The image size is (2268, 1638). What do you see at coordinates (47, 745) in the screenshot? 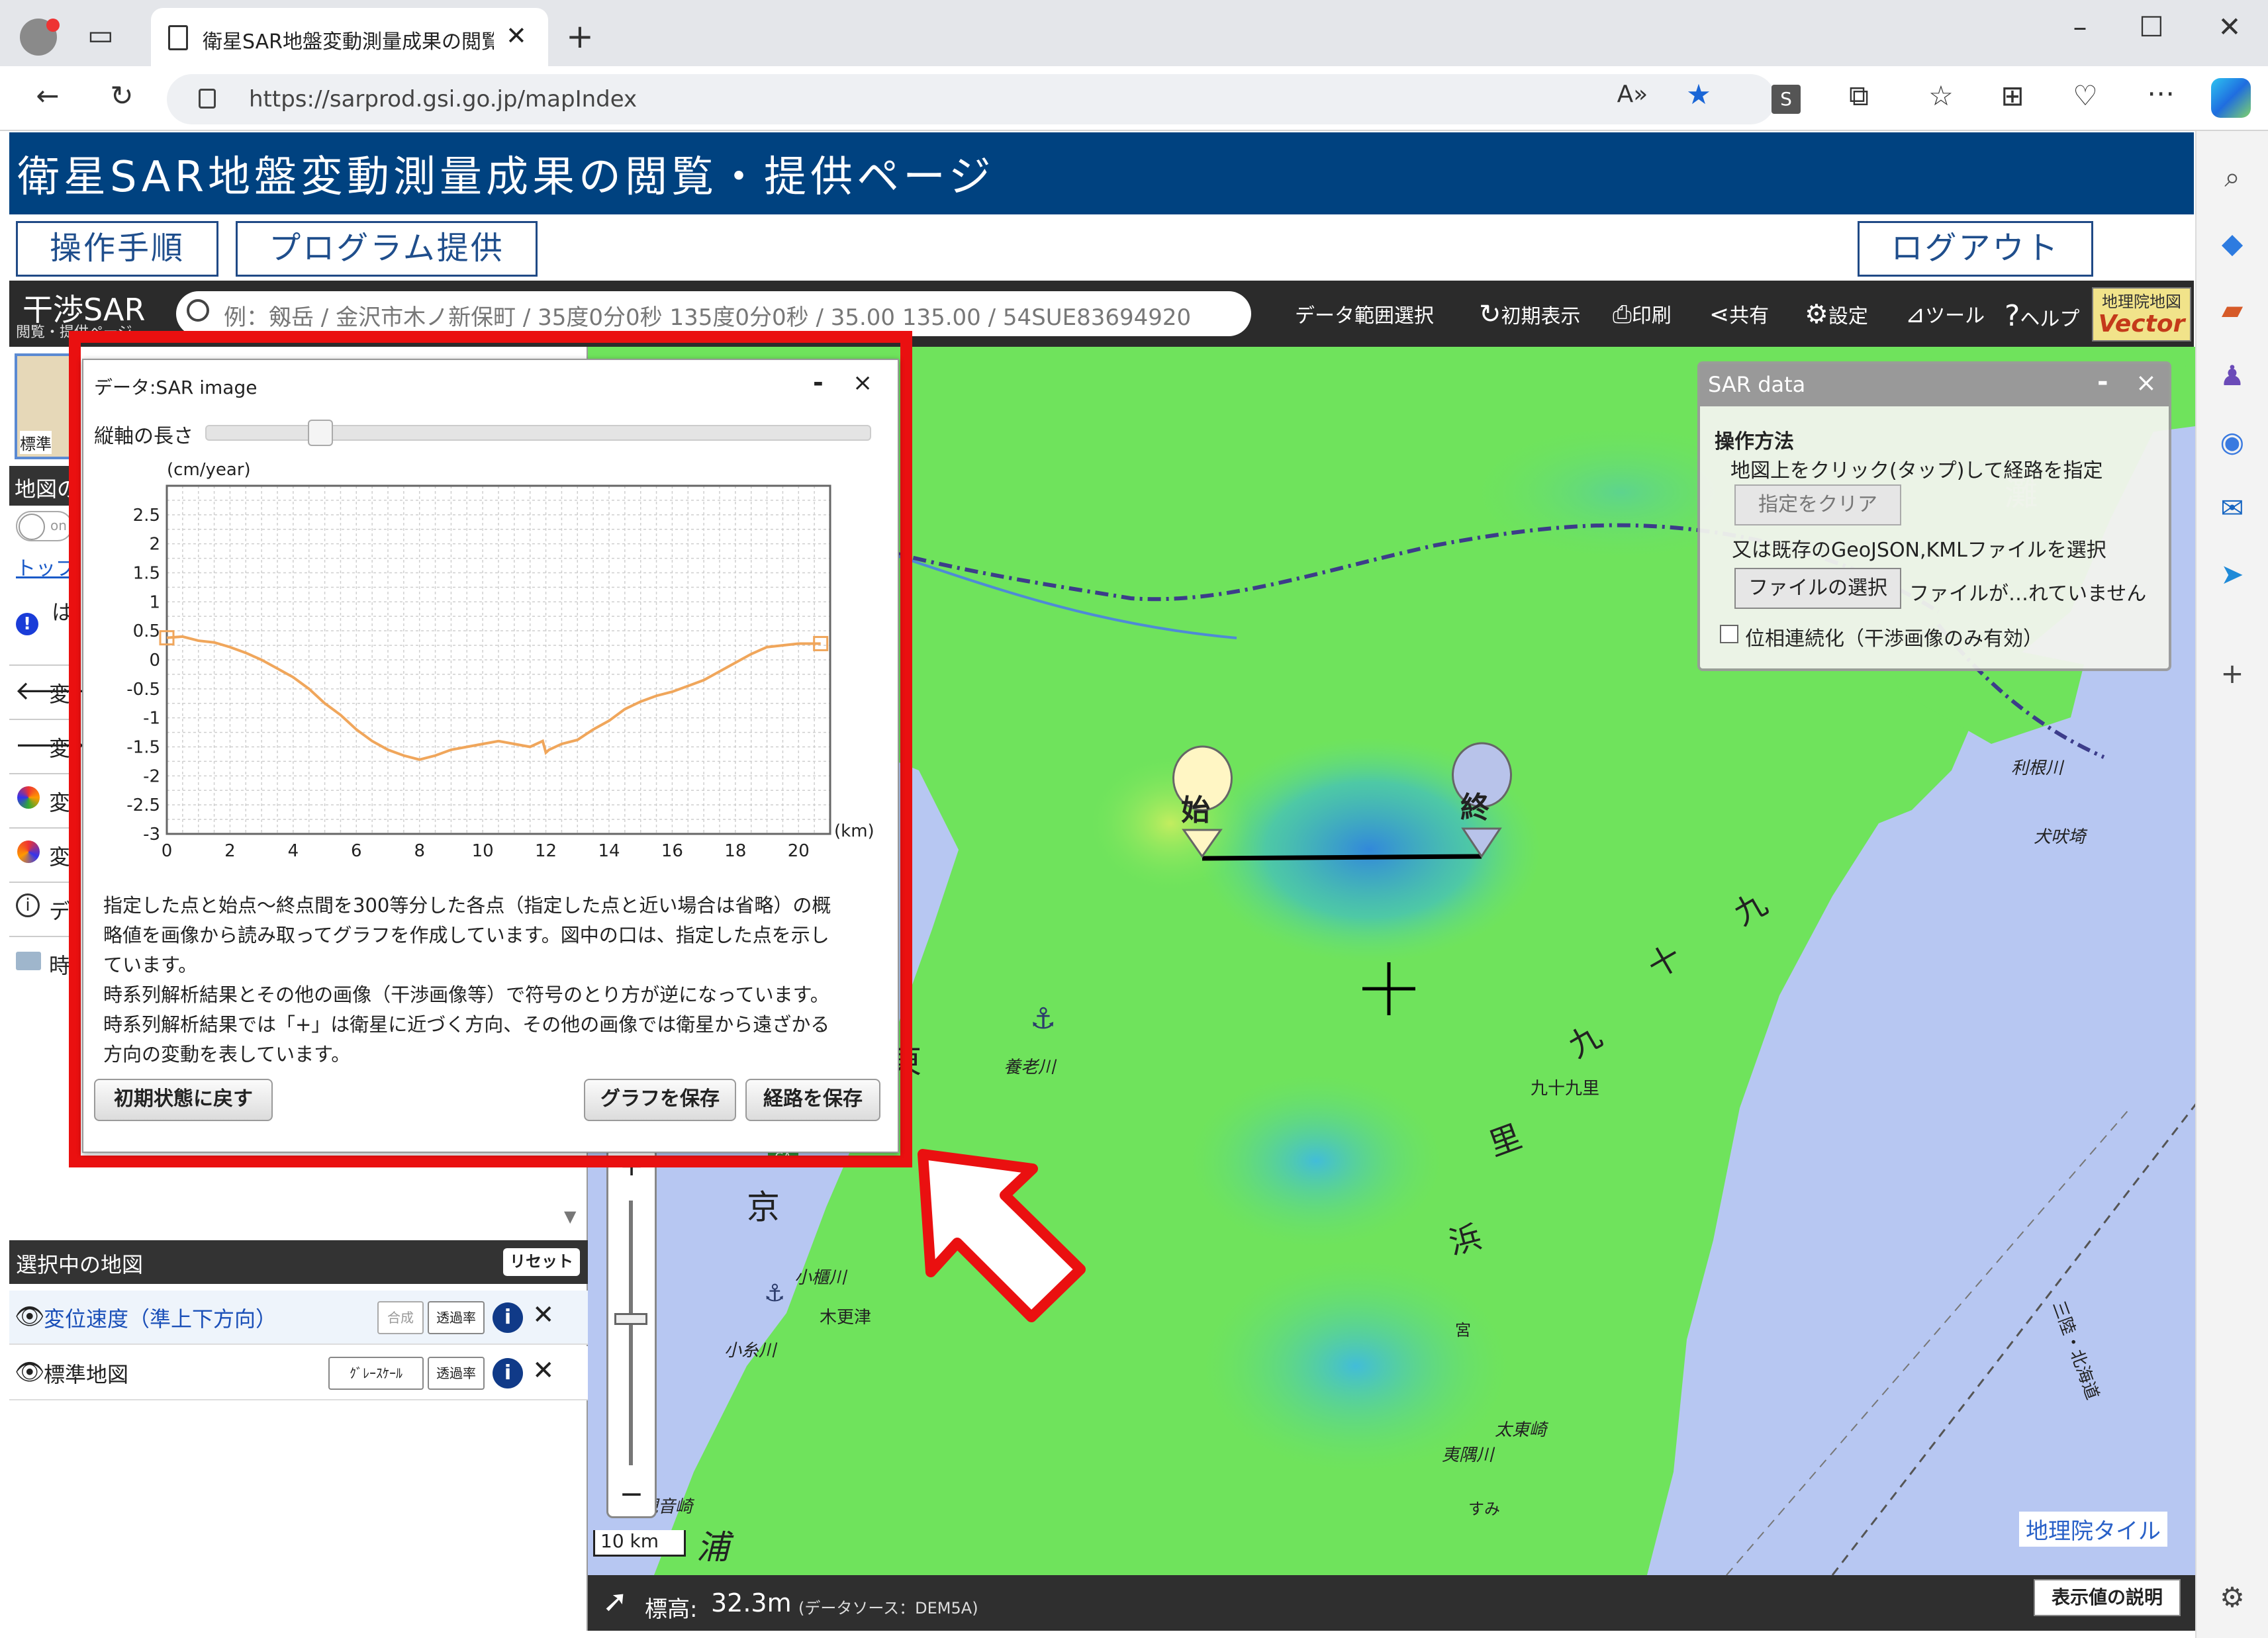
I see `layer-item-2: 🡒 変` at bounding box center [47, 745].